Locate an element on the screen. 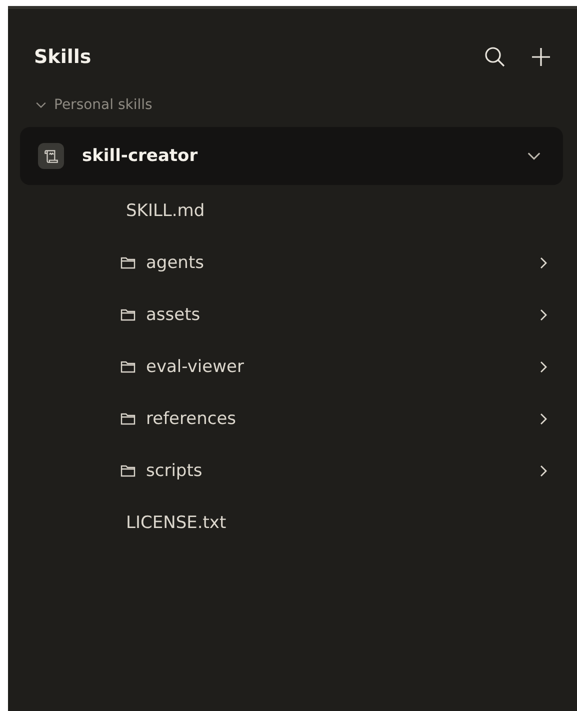 The width and height of the screenshot is (577, 711). folder-item: agents is located at coordinates (298, 263).